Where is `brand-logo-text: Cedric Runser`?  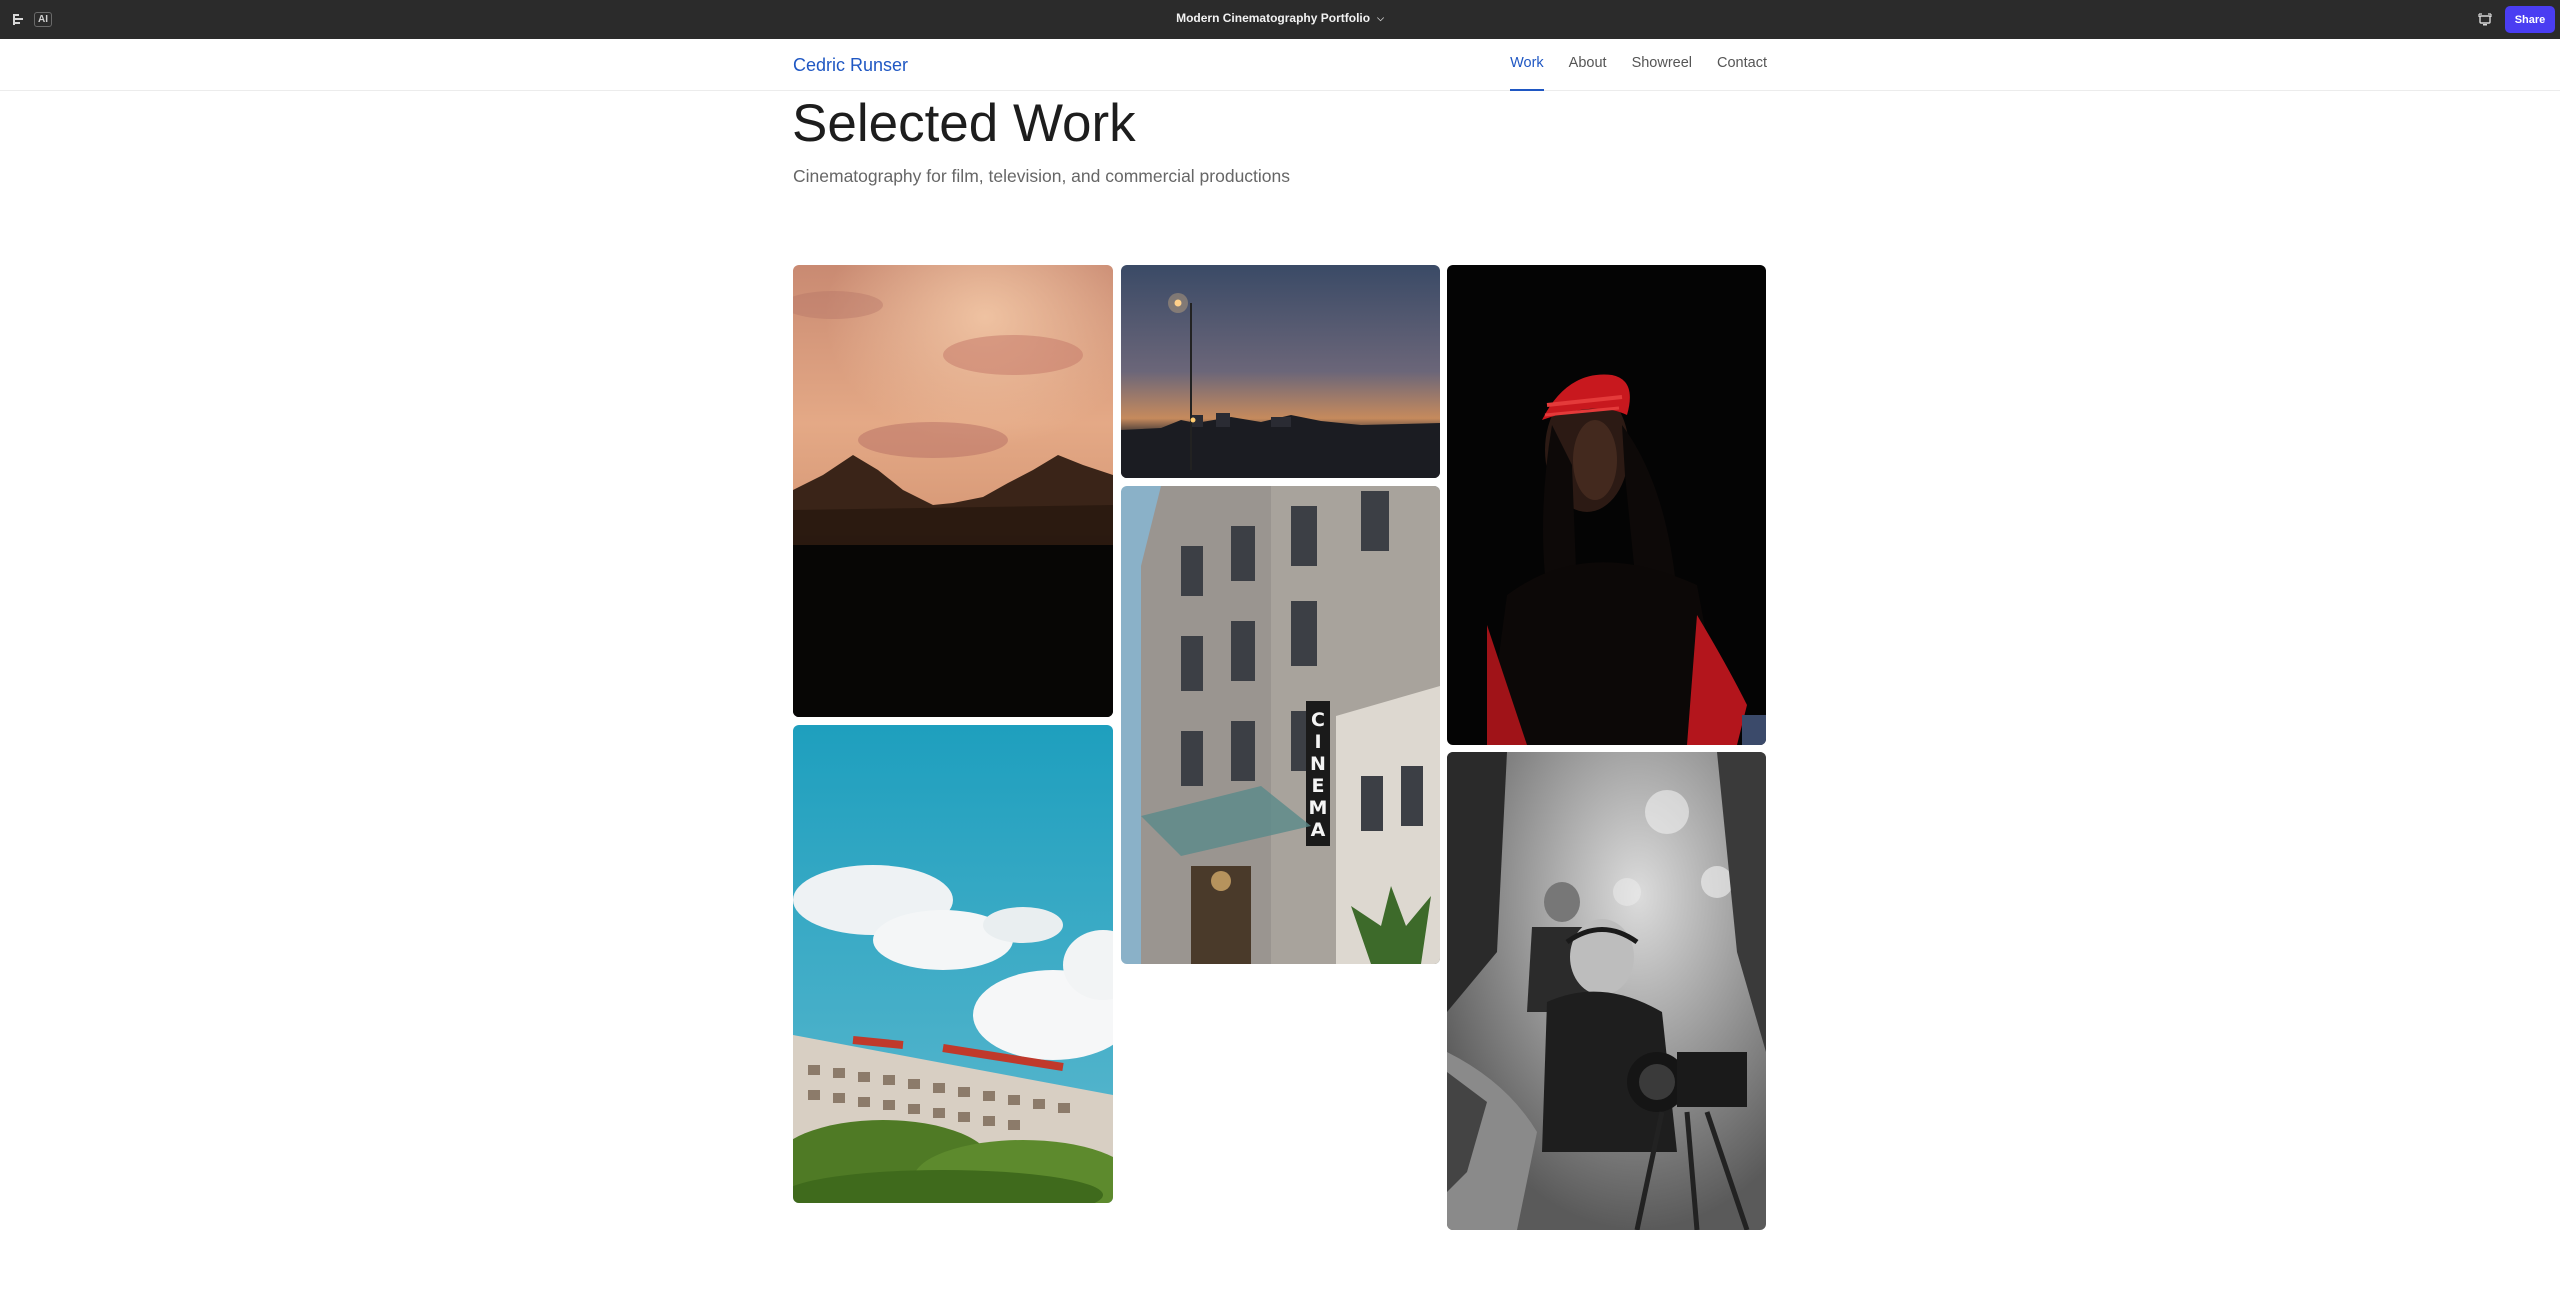
brand-logo-text: Cedric Runser is located at coordinates (850, 65).